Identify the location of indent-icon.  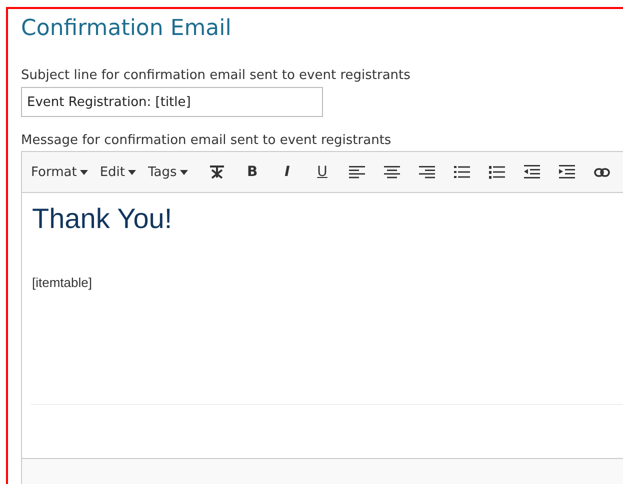
(567, 172).